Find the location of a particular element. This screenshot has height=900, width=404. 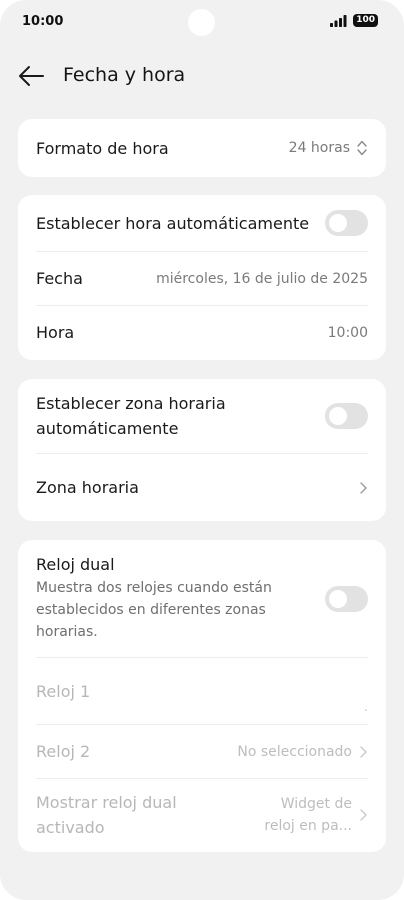

auto-timezone-row: Establecer zona horaria automáticamente is located at coordinates (202, 416).